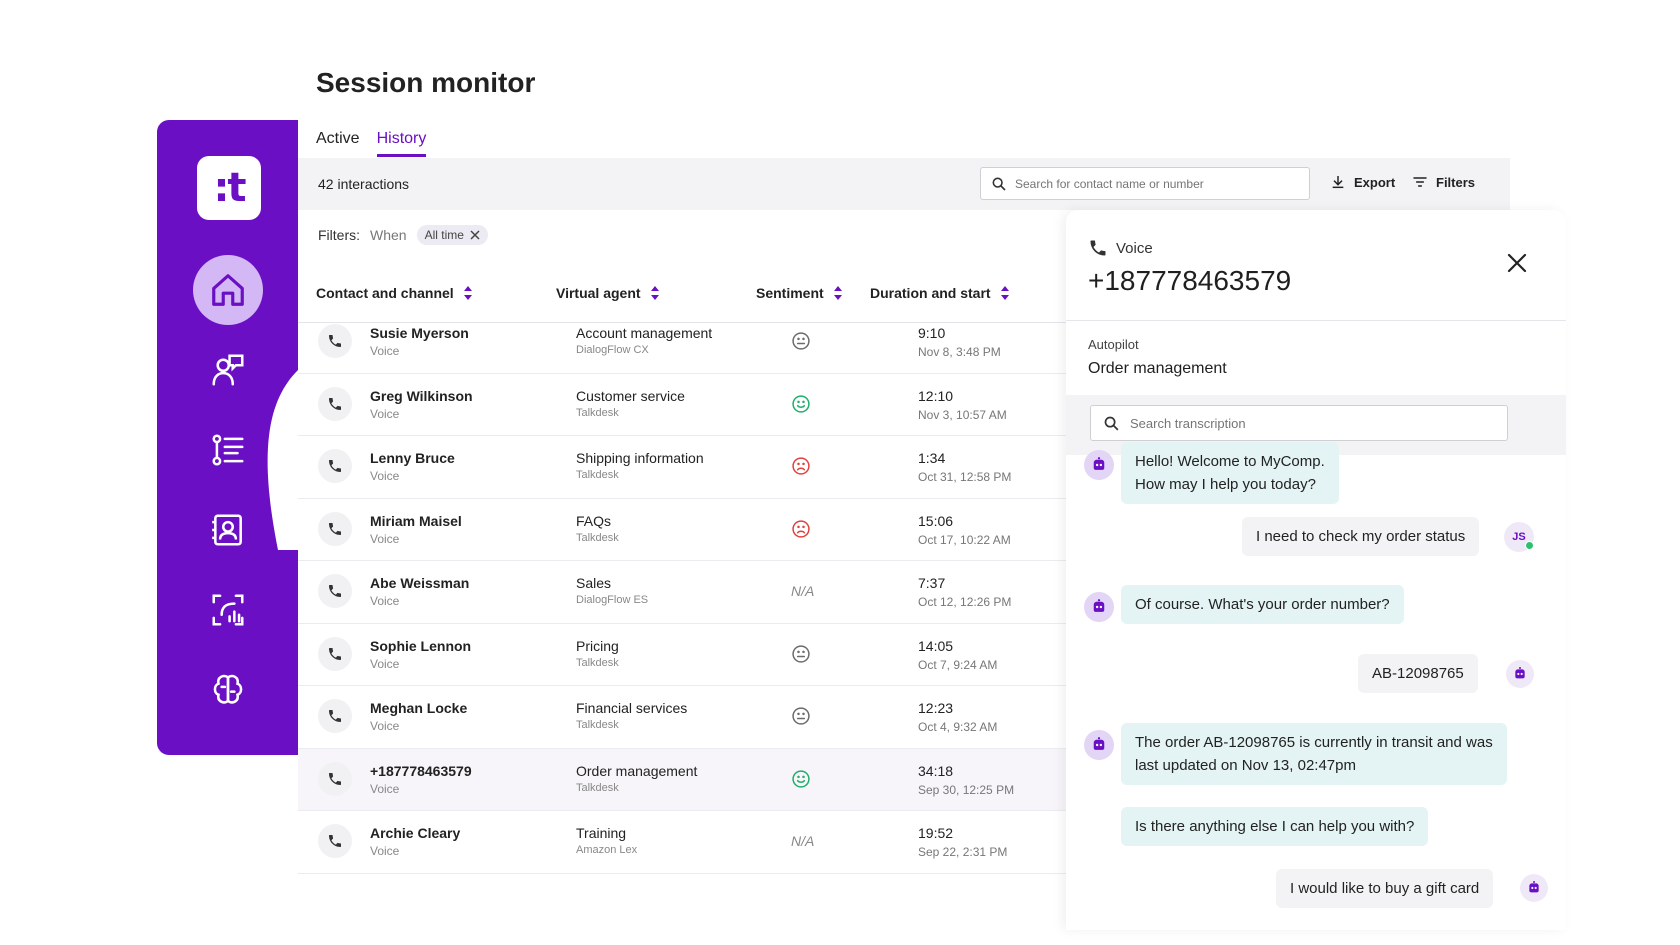  Describe the element at coordinates (803, 841) in the screenshot. I see `sentiment-na: N/A` at that location.